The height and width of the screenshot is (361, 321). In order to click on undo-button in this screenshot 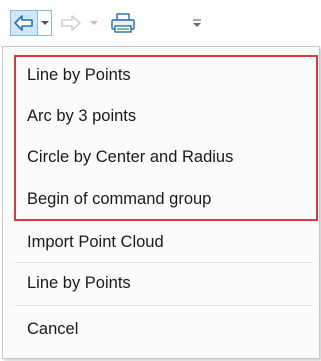, I will do `click(24, 23)`.